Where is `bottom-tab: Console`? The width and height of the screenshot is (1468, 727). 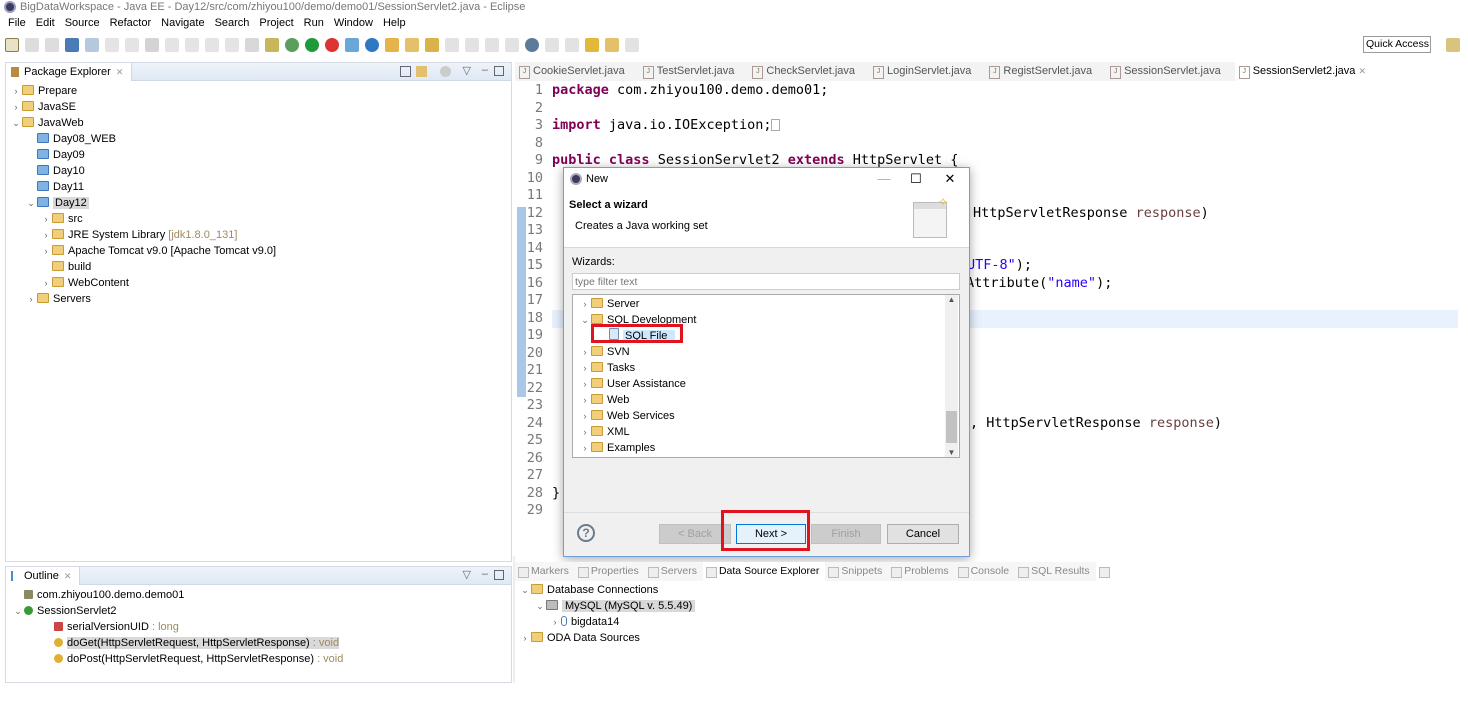 bottom-tab: Console is located at coordinates (985, 571).